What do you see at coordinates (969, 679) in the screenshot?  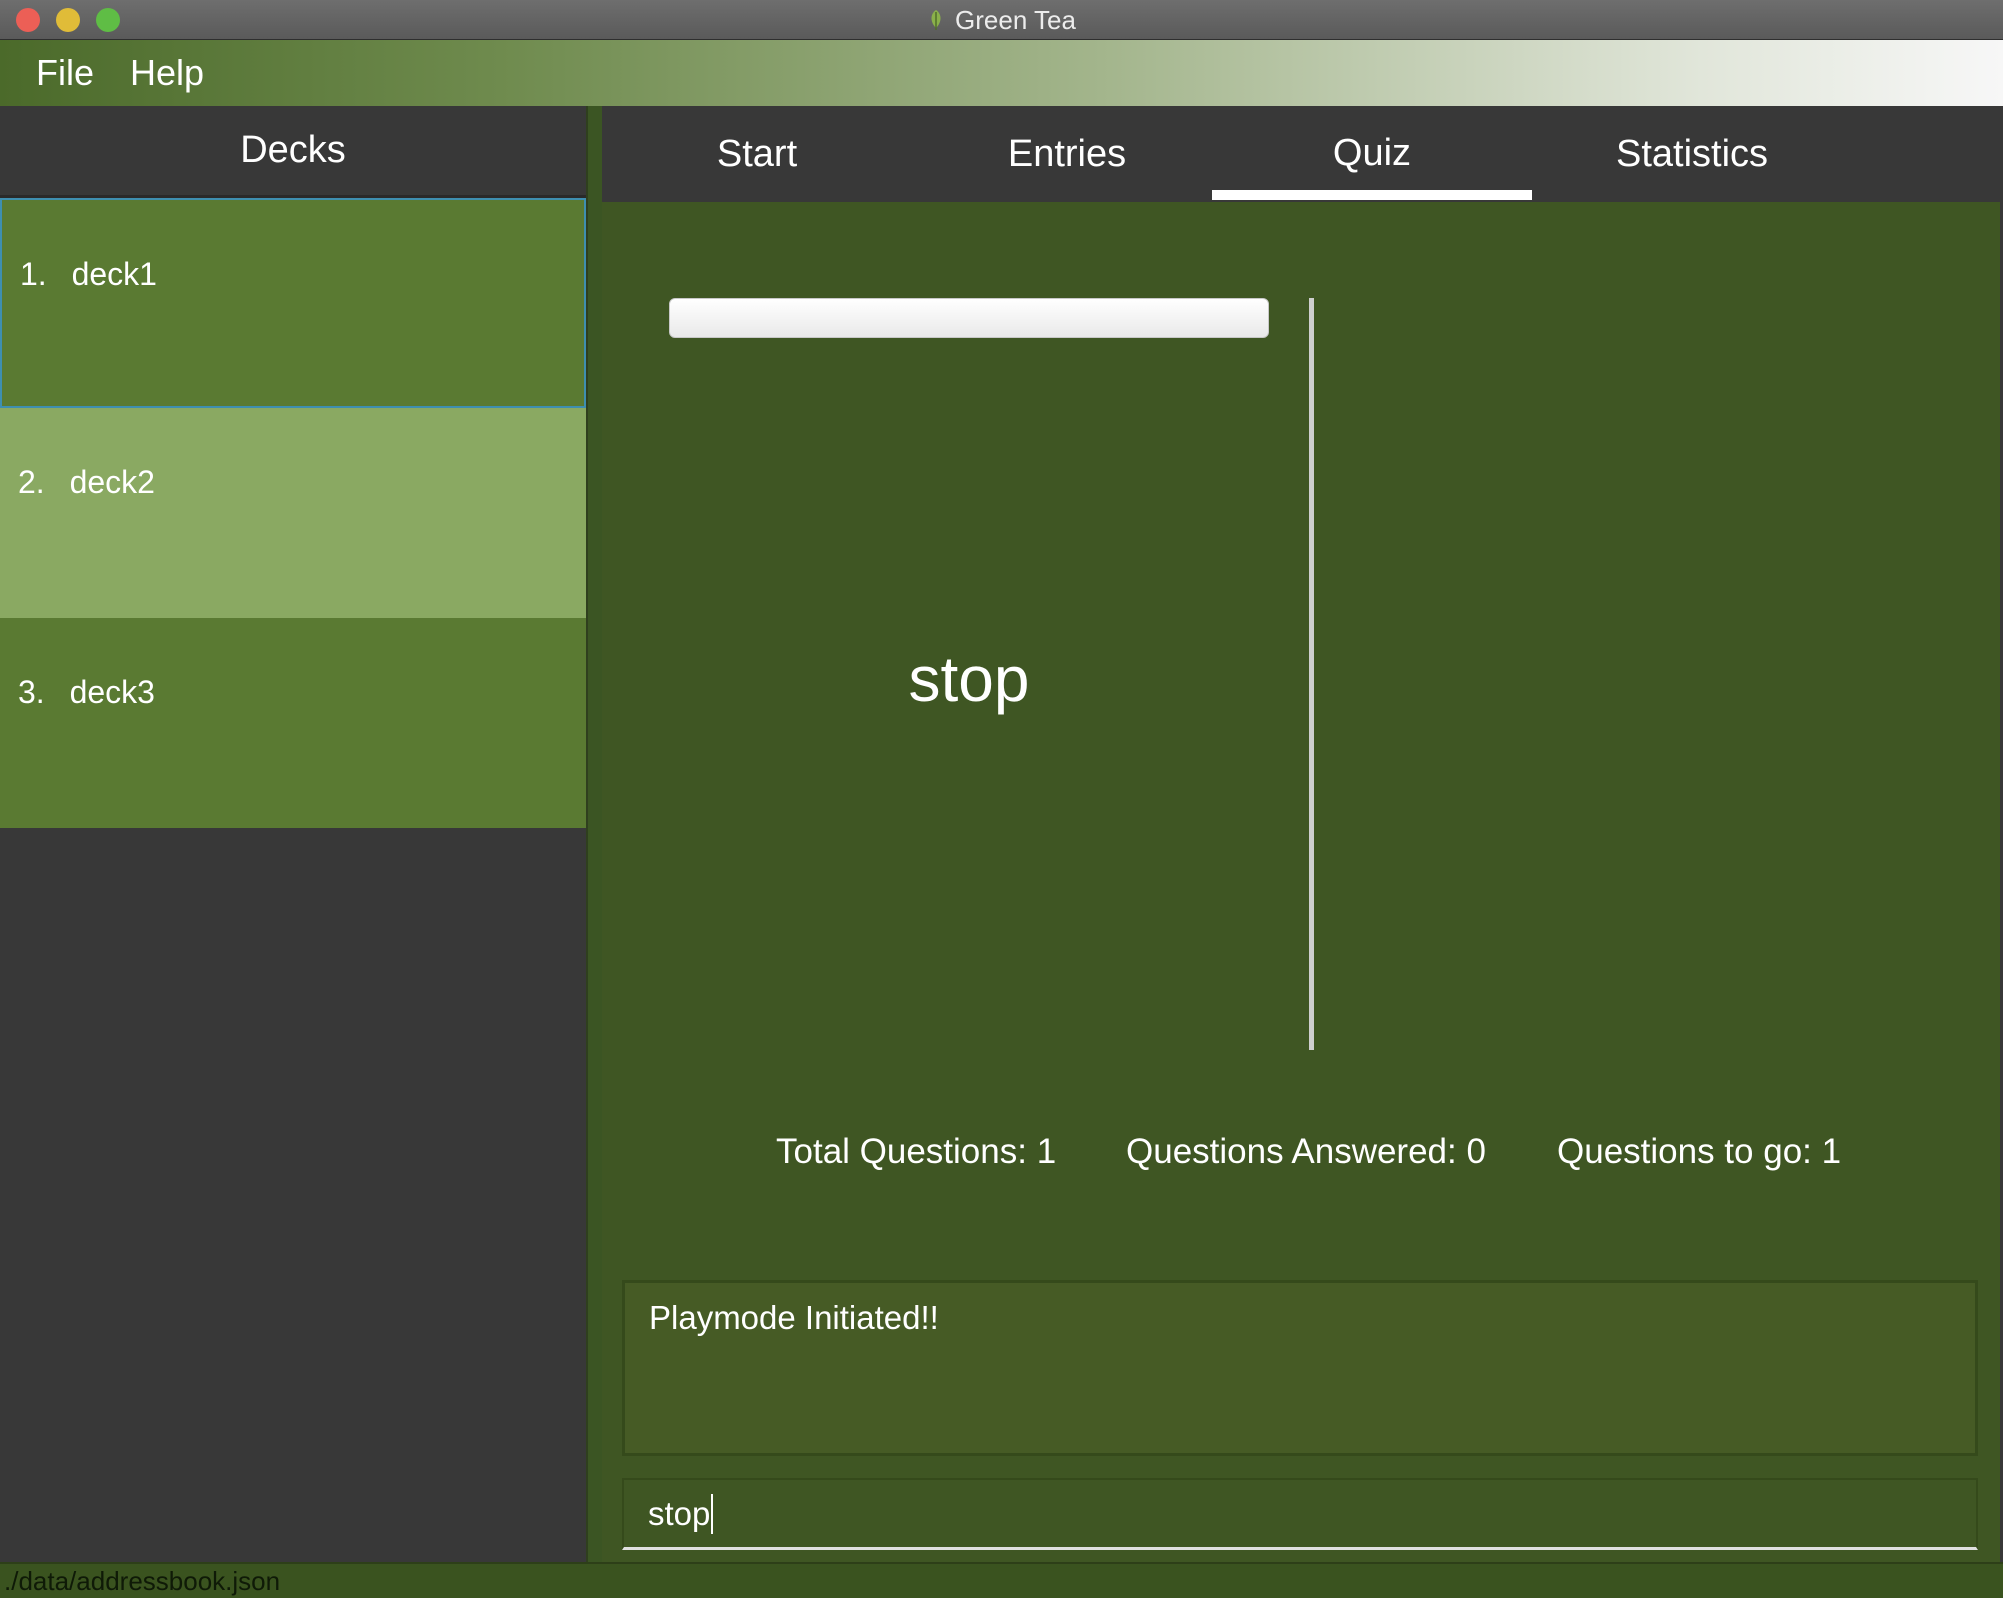 I see `quiz-question: stop` at bounding box center [969, 679].